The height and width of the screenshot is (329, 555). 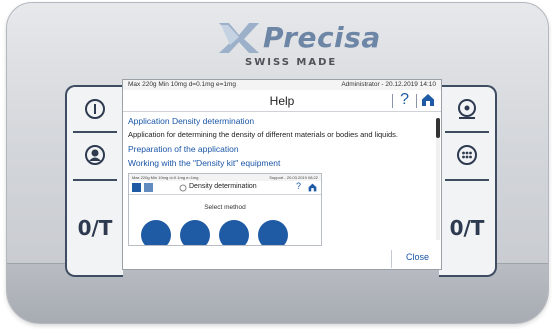 I want to click on menu-button, so click(x=467, y=155).